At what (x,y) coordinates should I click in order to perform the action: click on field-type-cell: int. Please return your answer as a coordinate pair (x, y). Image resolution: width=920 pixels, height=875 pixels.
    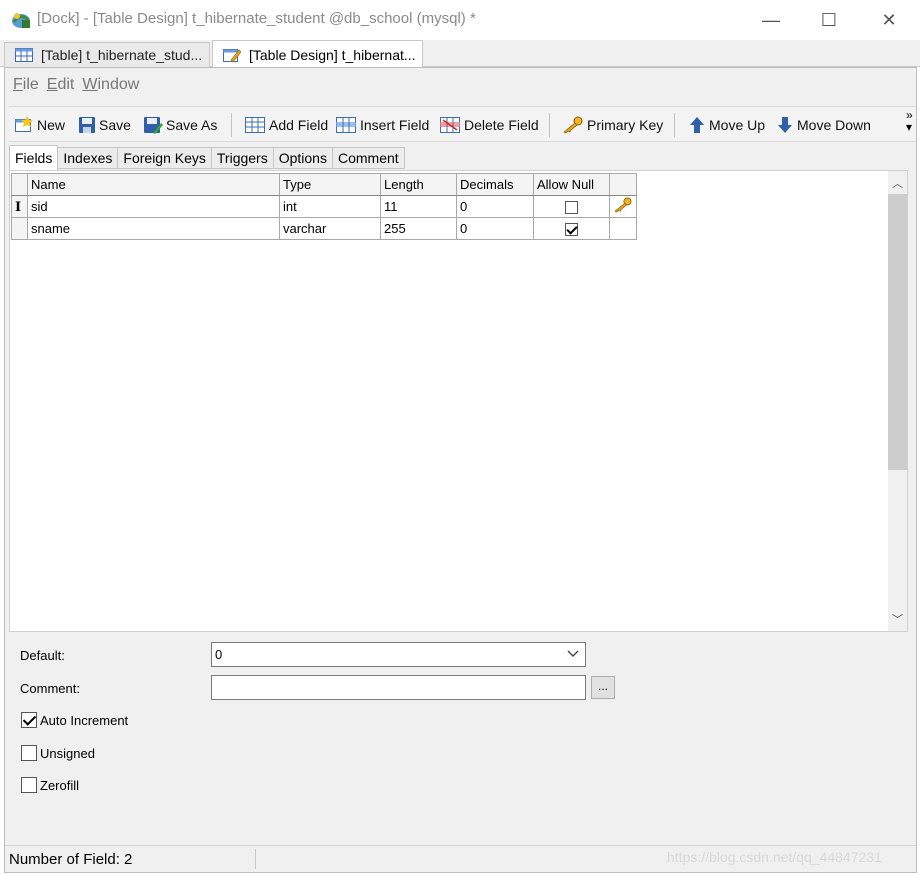
    Looking at the image, I should click on (330, 206).